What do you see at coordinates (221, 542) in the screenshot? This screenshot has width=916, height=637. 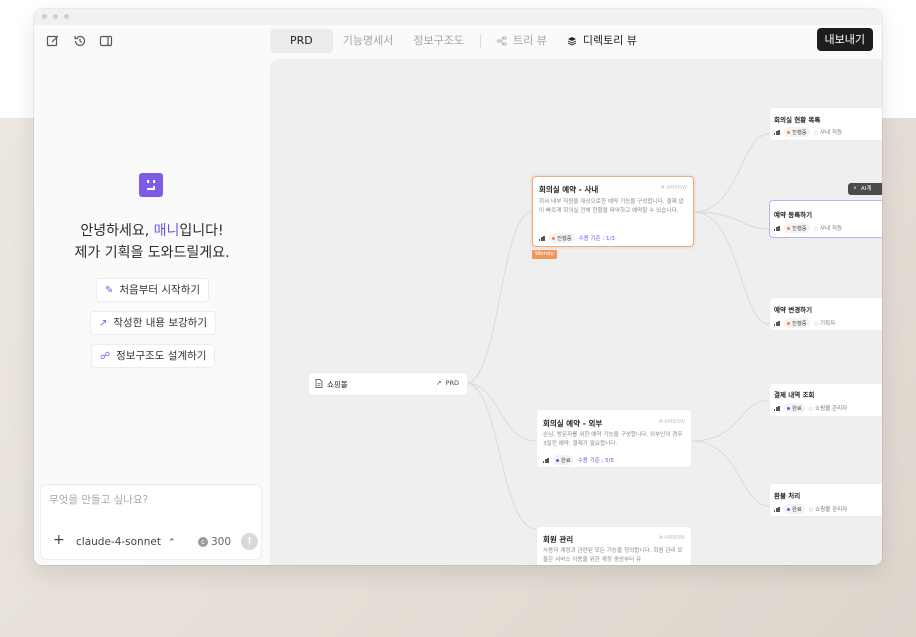 I see `credit-count: 300` at bounding box center [221, 542].